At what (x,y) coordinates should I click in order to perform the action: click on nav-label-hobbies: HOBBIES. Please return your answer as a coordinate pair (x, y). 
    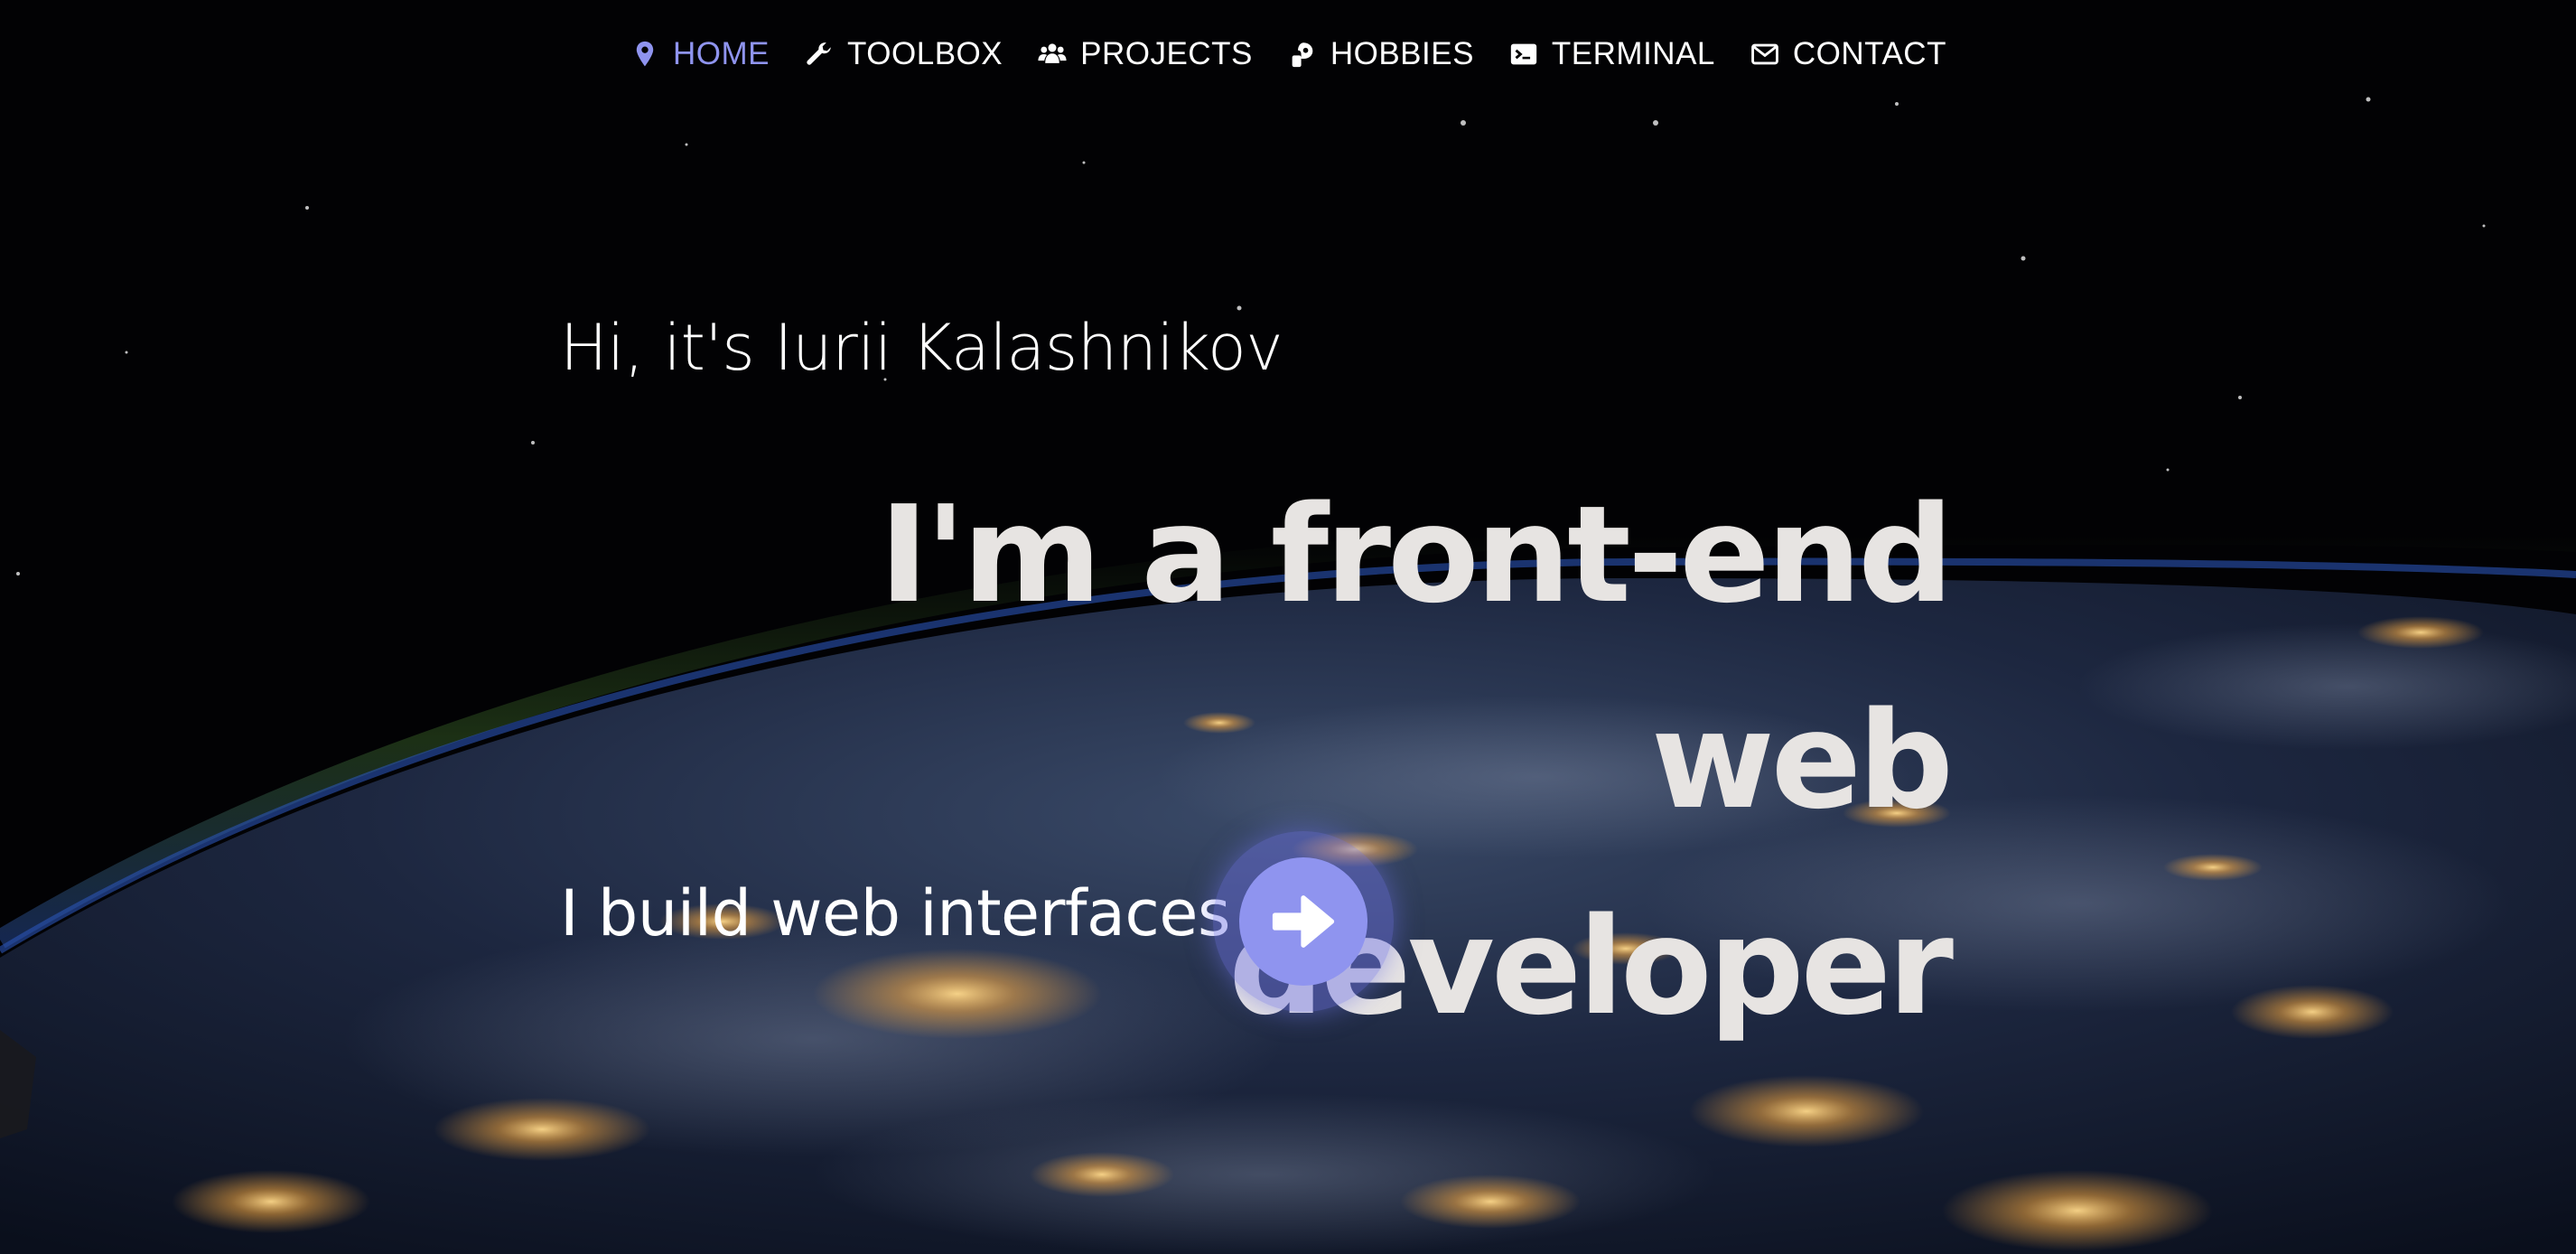
    Looking at the image, I should click on (1402, 53).